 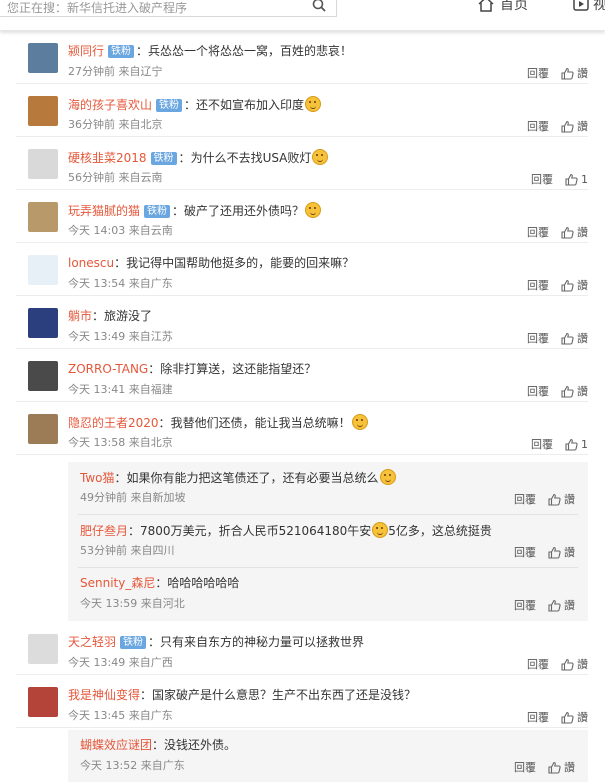 What do you see at coordinates (107, 158) in the screenshot?
I see `username-link: 硬核韭菜2018` at bounding box center [107, 158].